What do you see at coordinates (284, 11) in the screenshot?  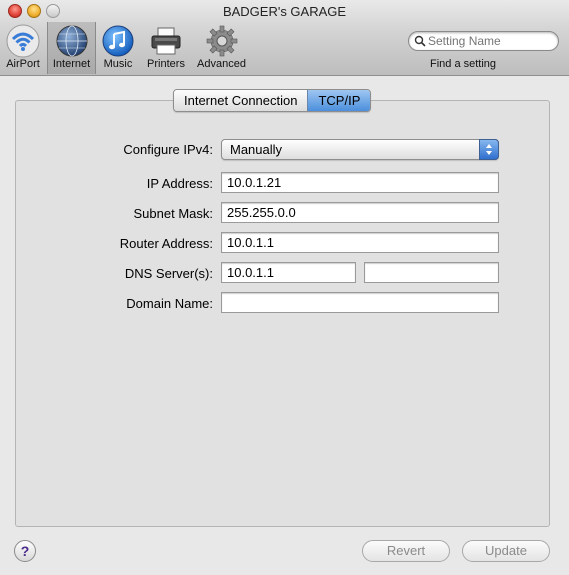 I see `window-title: BADGER's GARAGE` at bounding box center [284, 11].